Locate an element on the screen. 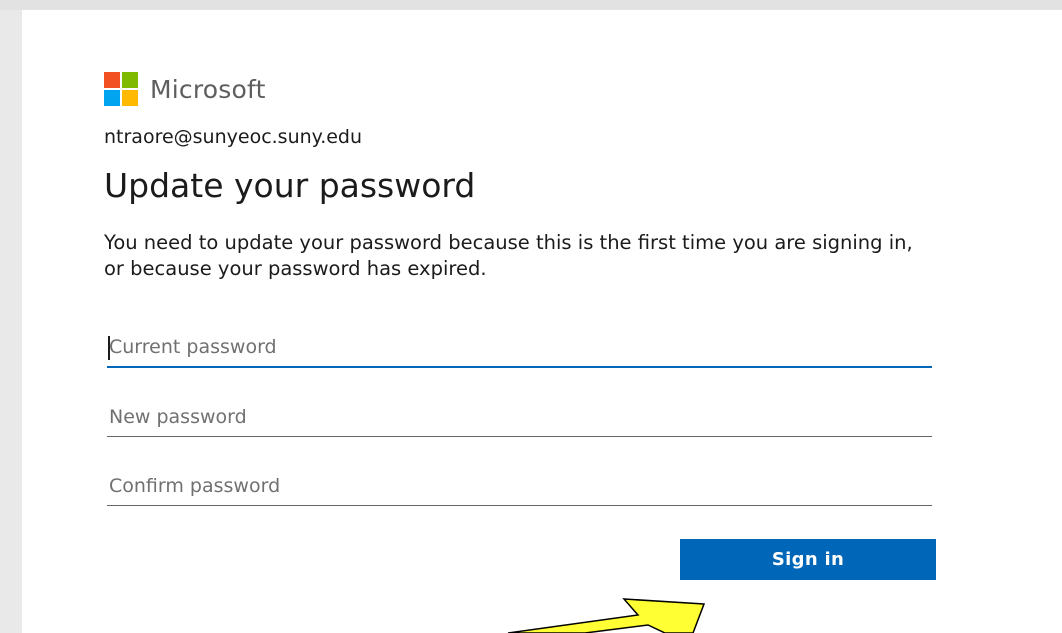 The image size is (1062, 633). sign-in-button: Sign in is located at coordinates (808, 559).